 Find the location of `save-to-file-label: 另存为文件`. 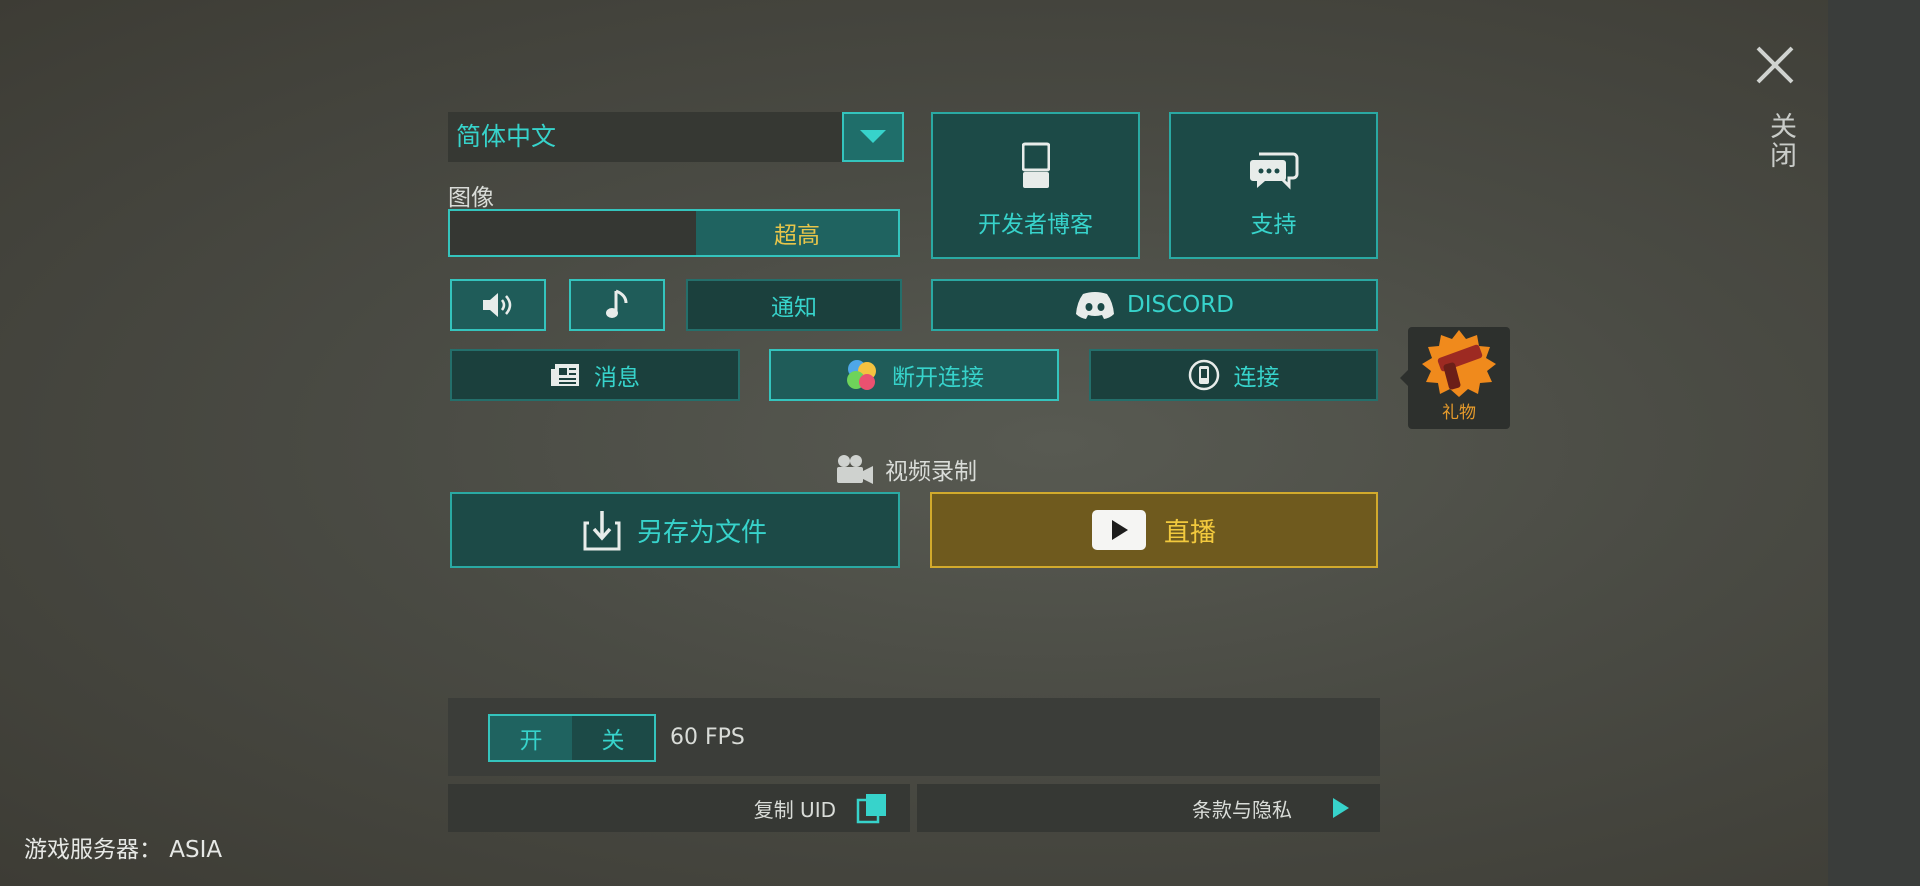

save-to-file-label: 另存为文件 is located at coordinates (701, 532).